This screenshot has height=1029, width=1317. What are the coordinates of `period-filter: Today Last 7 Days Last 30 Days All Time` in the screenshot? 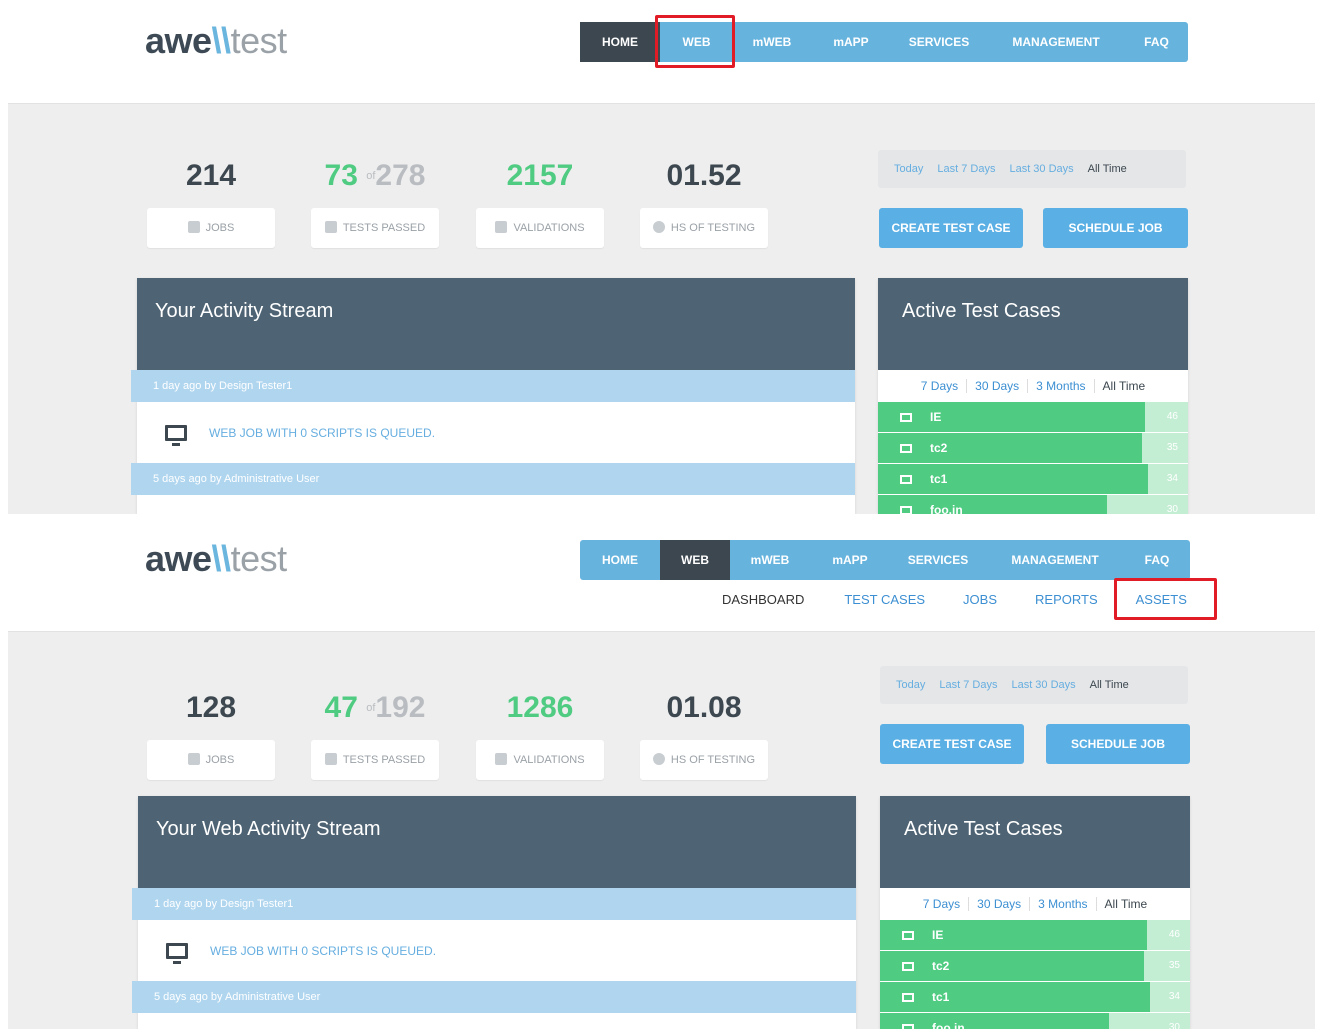 It's located at (1032, 169).